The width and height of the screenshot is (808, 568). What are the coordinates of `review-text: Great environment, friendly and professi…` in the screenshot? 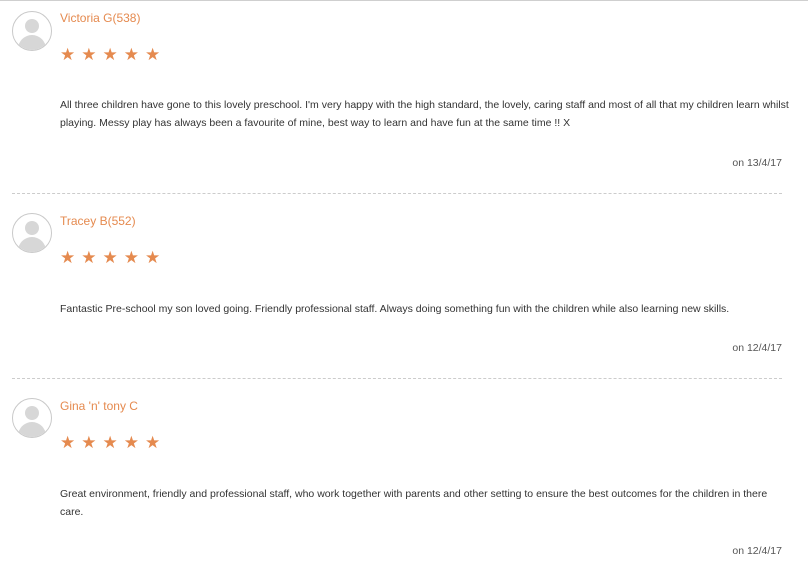 It's located at (414, 503).